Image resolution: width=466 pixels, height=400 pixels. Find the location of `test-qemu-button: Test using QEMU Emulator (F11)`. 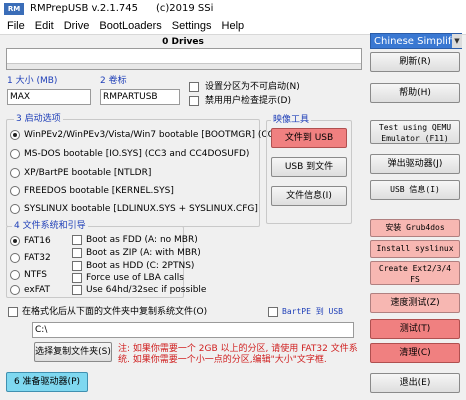

test-qemu-button: Test using QEMU Emulator (F11) is located at coordinates (415, 132).